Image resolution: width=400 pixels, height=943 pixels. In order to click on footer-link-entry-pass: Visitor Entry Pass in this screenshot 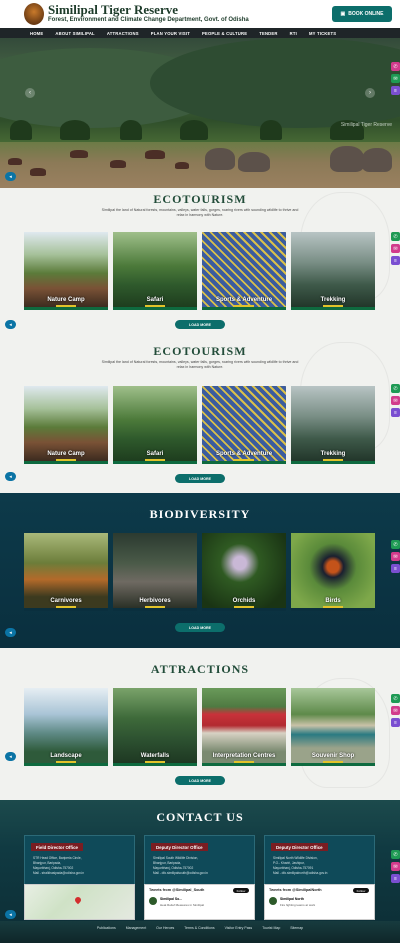, I will do `click(239, 928)`.